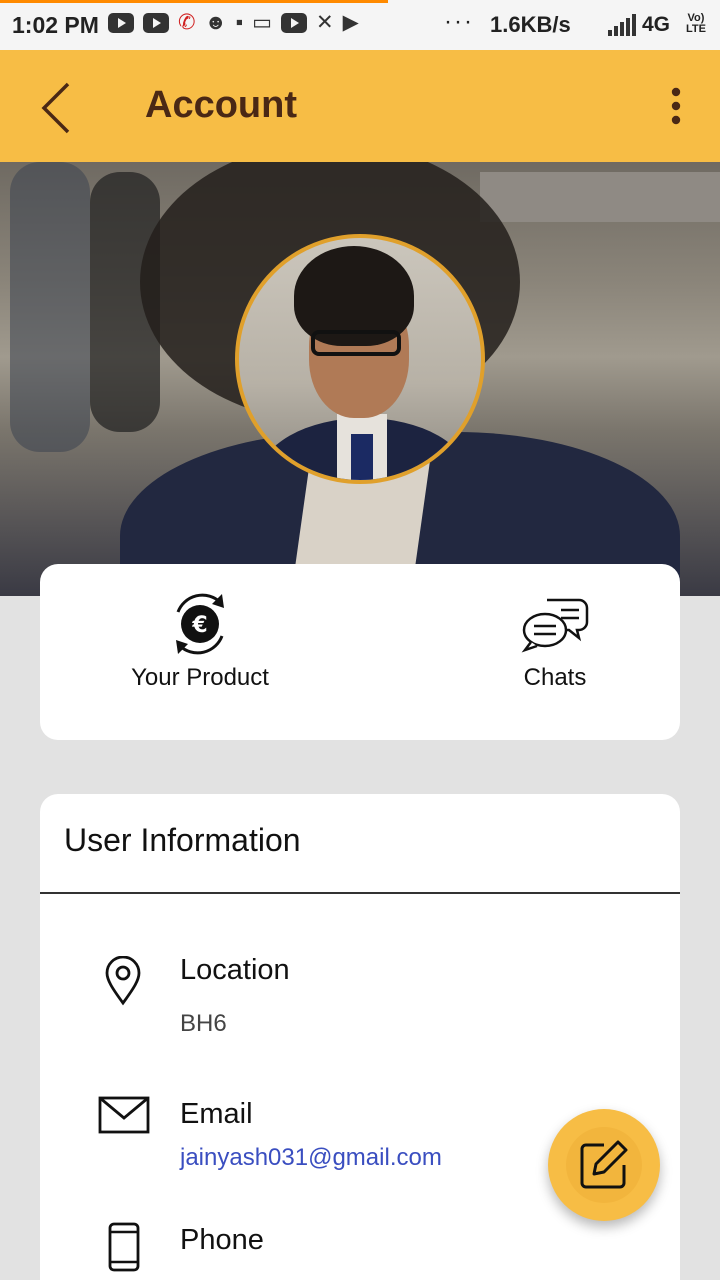 Image resolution: width=720 pixels, height=1280 pixels. What do you see at coordinates (311, 1158) in the screenshot?
I see `email-value: jainyash031@gmail.com` at bounding box center [311, 1158].